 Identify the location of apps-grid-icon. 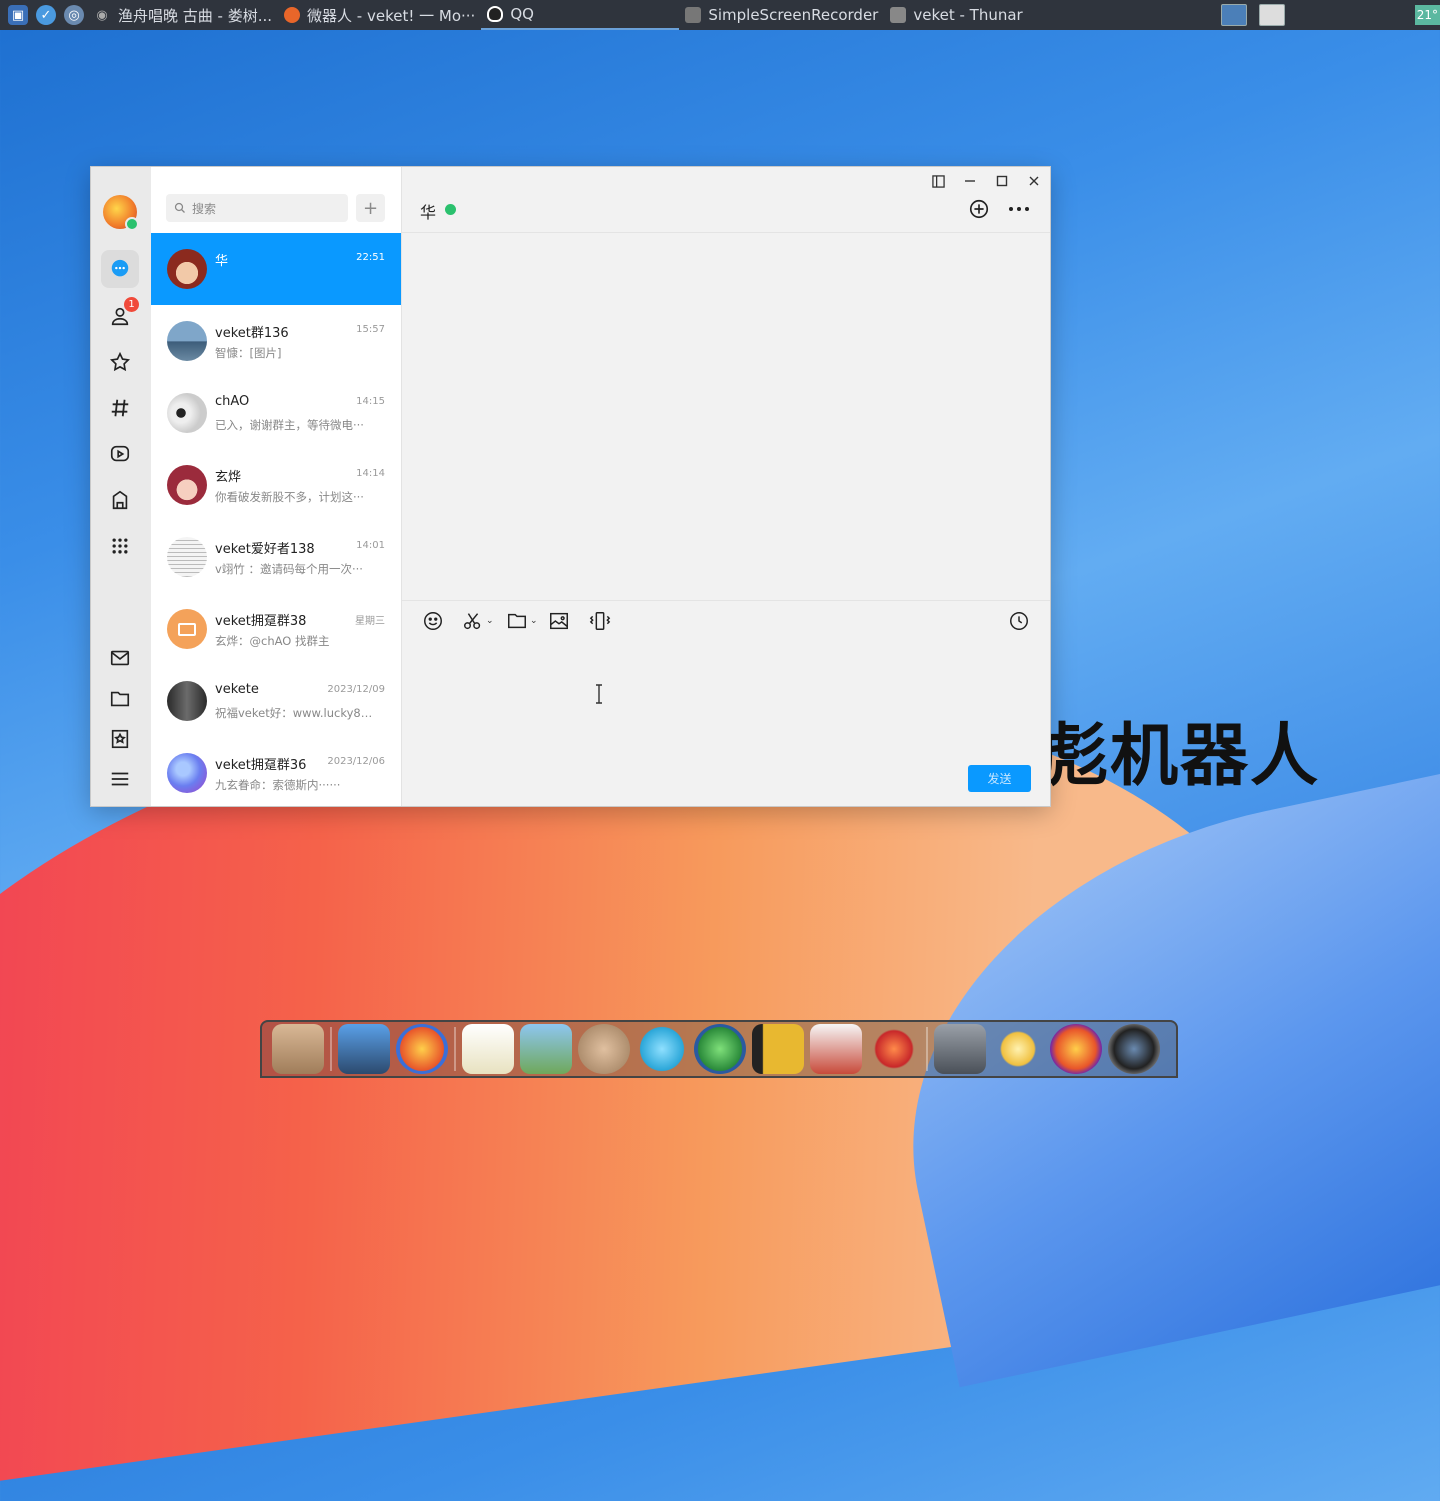
(120, 546).